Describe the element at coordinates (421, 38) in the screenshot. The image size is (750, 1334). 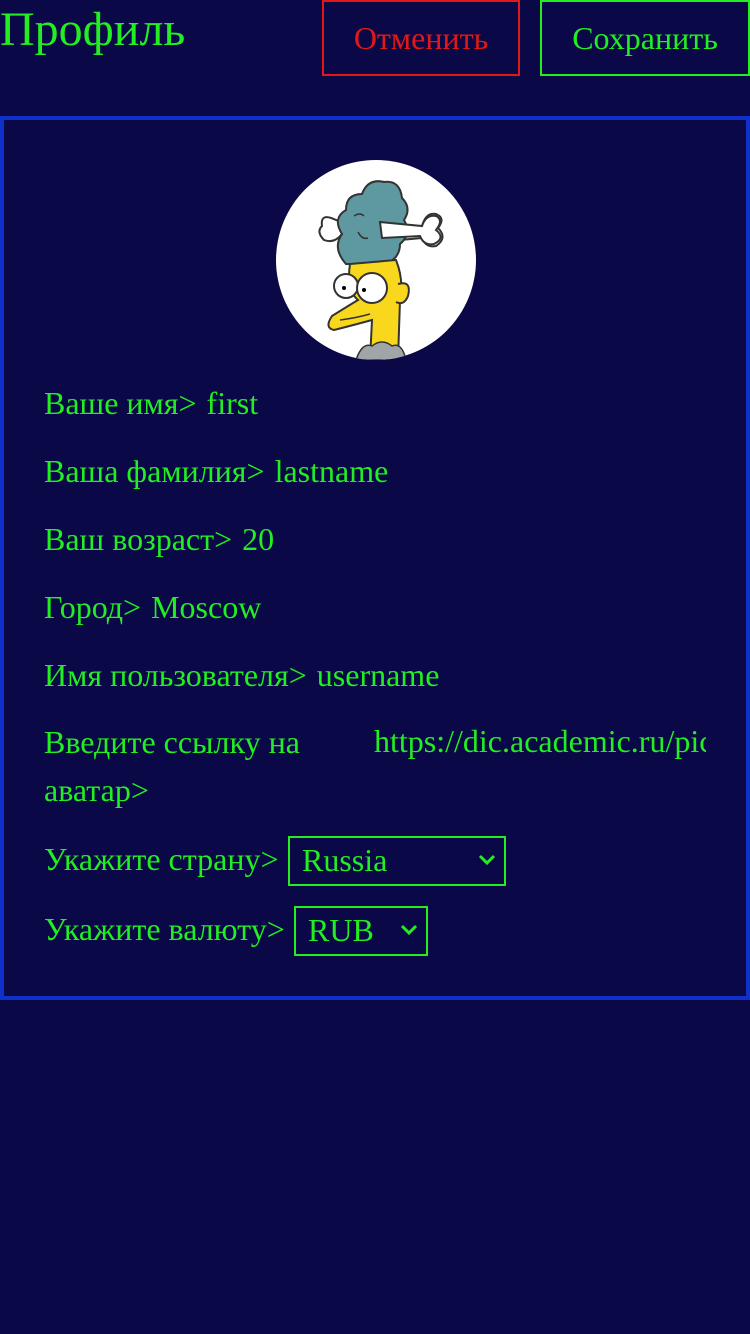
I see `cancel-button: Отменить` at that location.